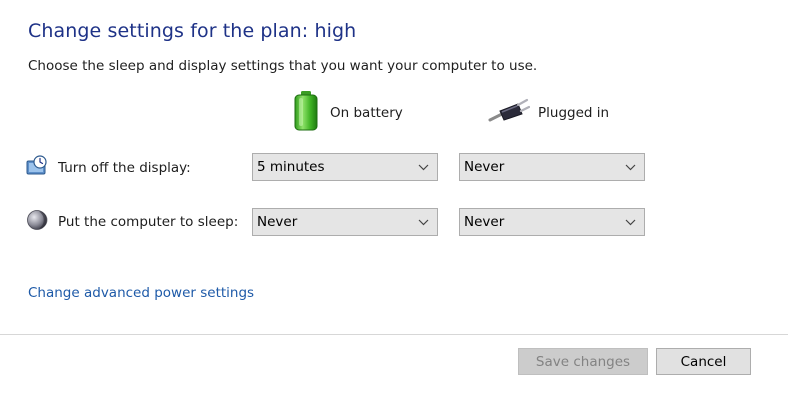  I want to click on column-header-plugged-in: Plugged in, so click(548, 113).